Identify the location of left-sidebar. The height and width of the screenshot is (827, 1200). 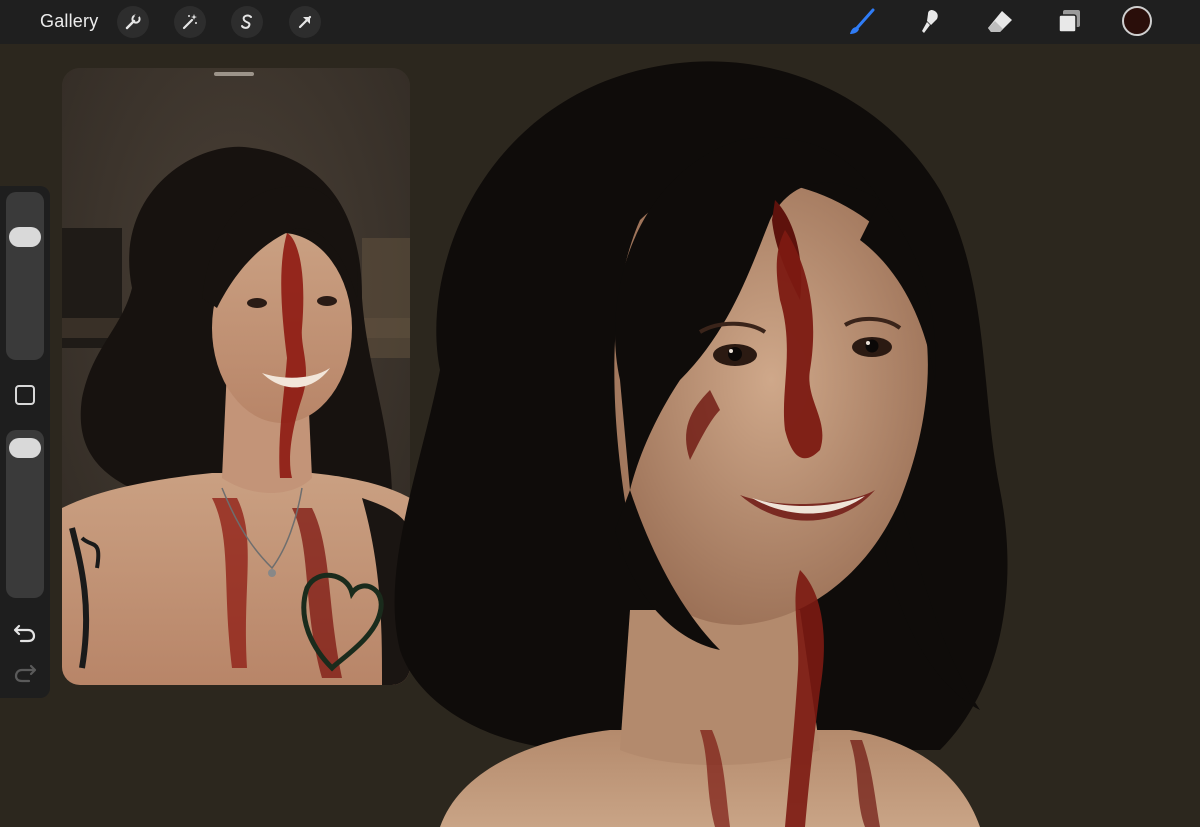
(25, 442).